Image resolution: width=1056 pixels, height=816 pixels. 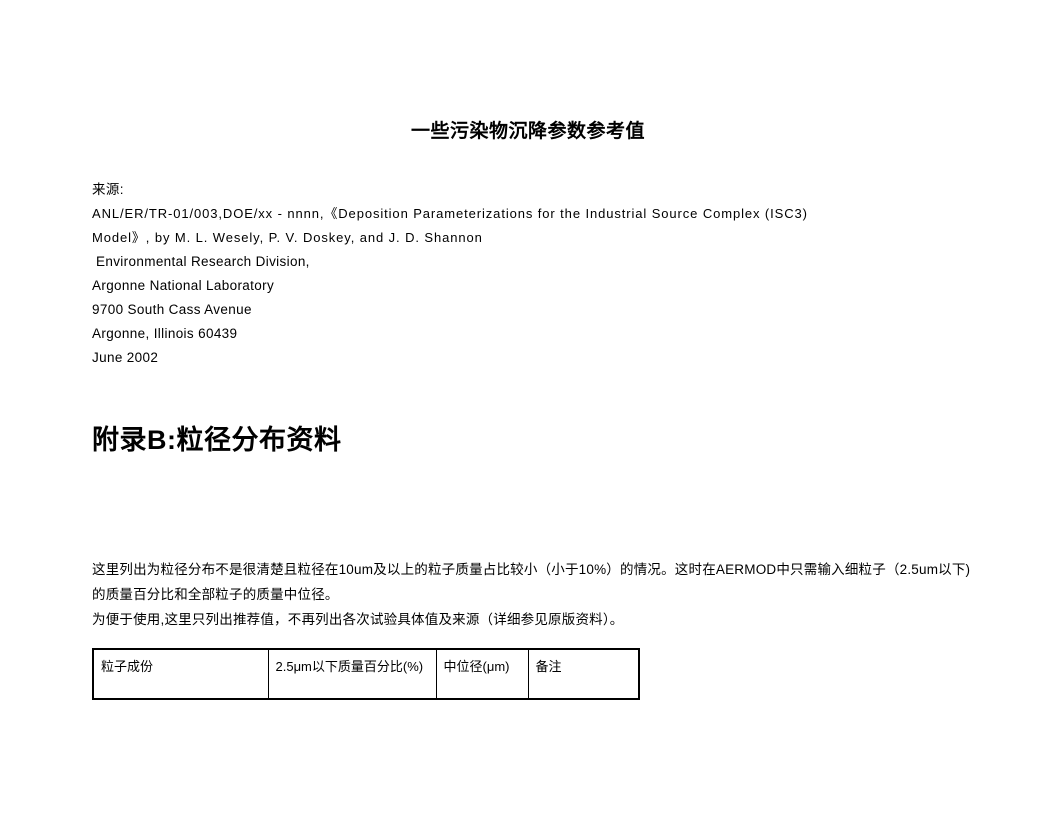 I want to click on table-header-remarks: 备注, so click(x=583, y=674).